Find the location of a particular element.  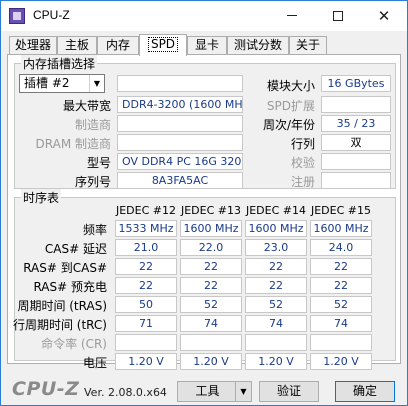

close-button: ✕ is located at coordinates (384, 16).